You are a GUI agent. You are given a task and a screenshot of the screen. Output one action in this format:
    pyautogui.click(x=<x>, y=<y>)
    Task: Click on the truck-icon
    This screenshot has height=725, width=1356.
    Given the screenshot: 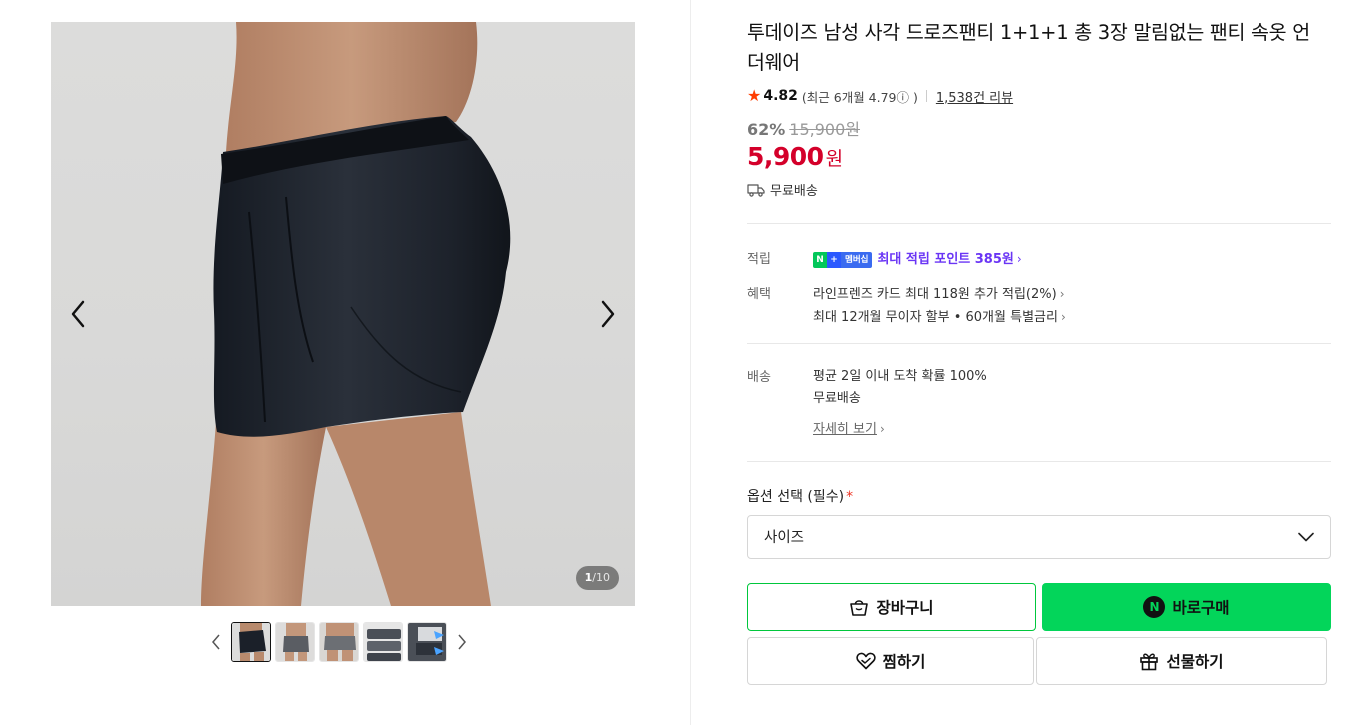 What is the action you would take?
    pyautogui.click(x=756, y=190)
    